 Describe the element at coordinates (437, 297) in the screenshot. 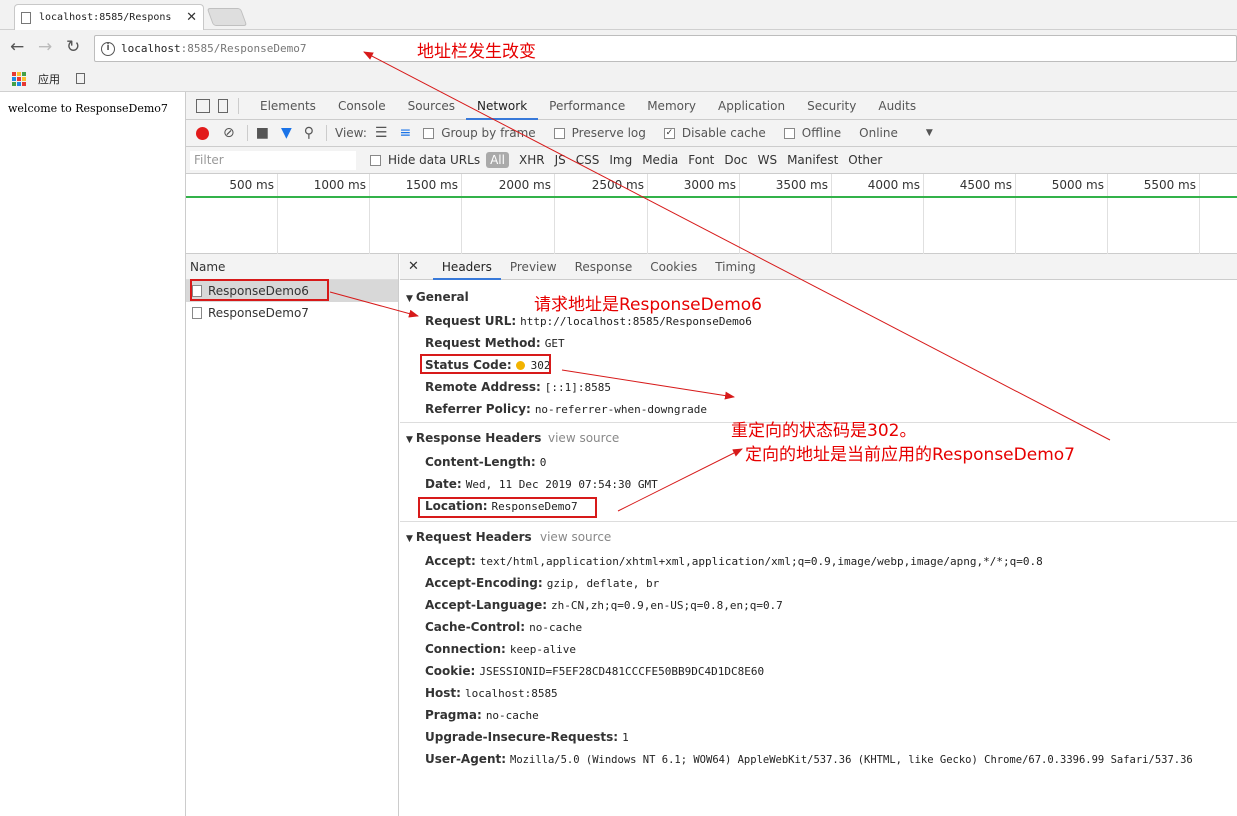

I see `general-section-toggle: ▼ General` at that location.